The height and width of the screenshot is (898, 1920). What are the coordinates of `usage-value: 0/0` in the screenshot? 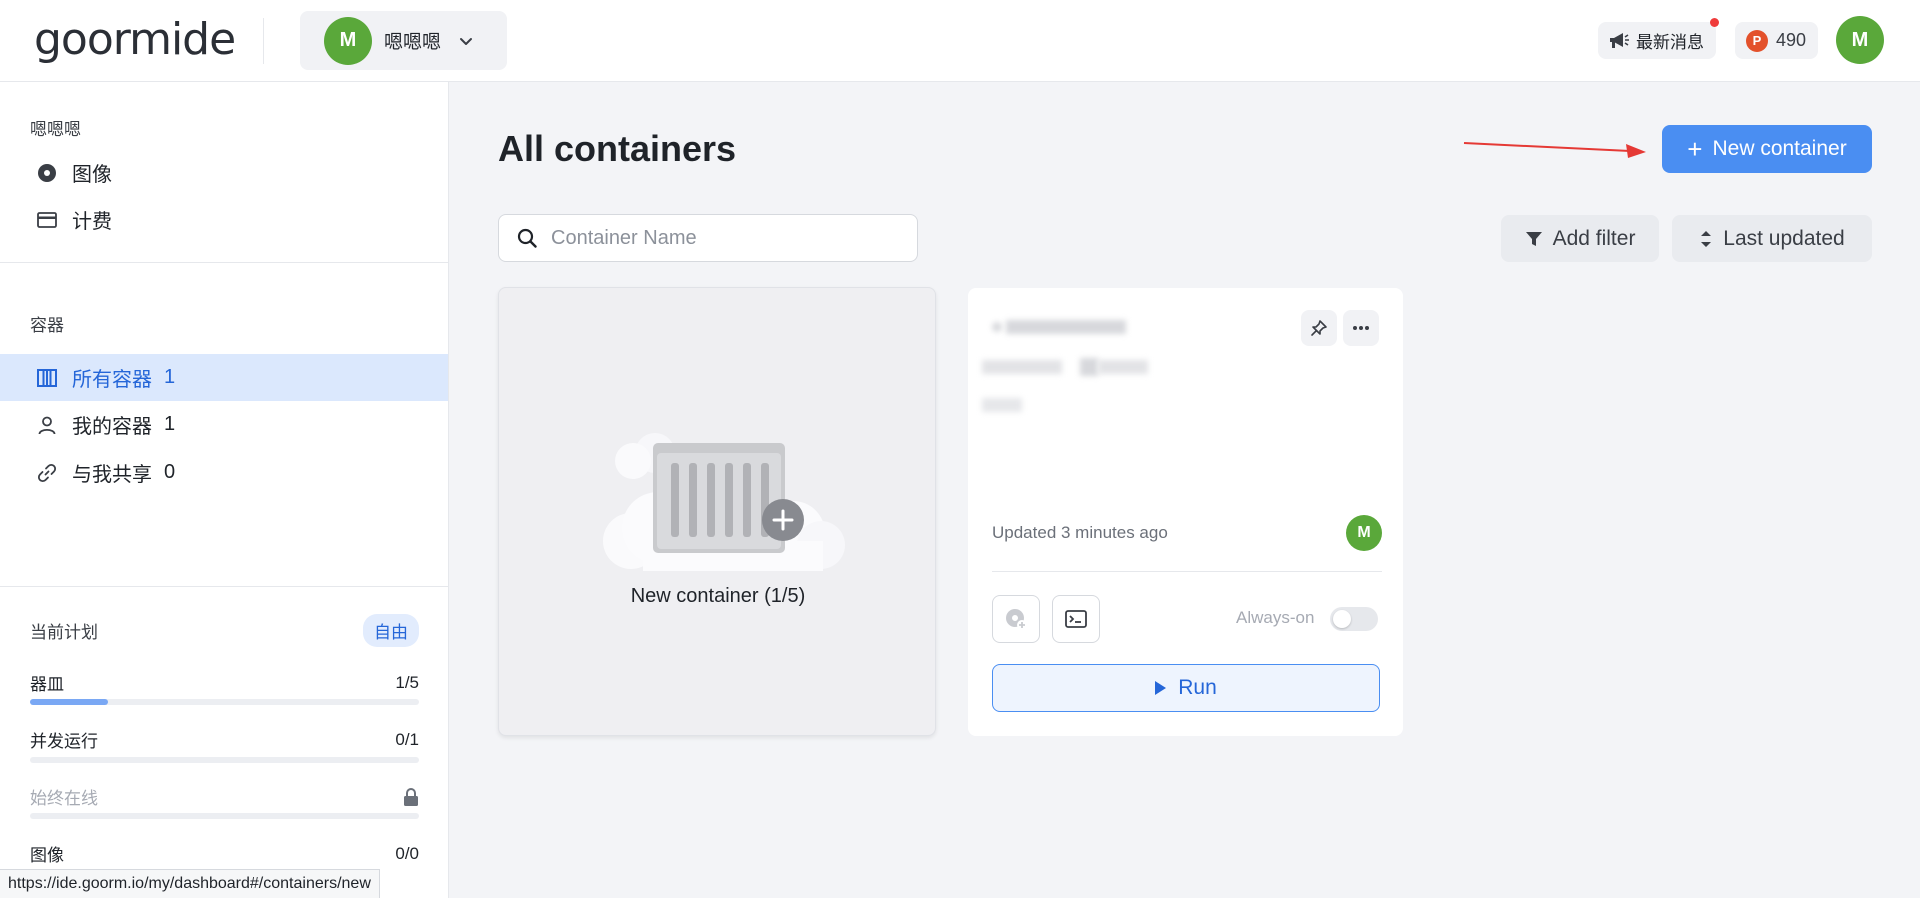 It's located at (407, 853).